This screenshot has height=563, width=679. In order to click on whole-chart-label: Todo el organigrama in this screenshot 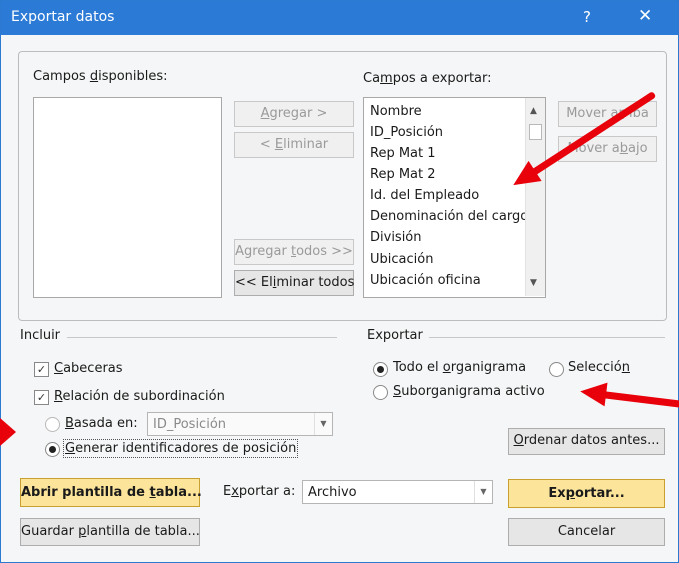, I will do `click(459, 367)`.